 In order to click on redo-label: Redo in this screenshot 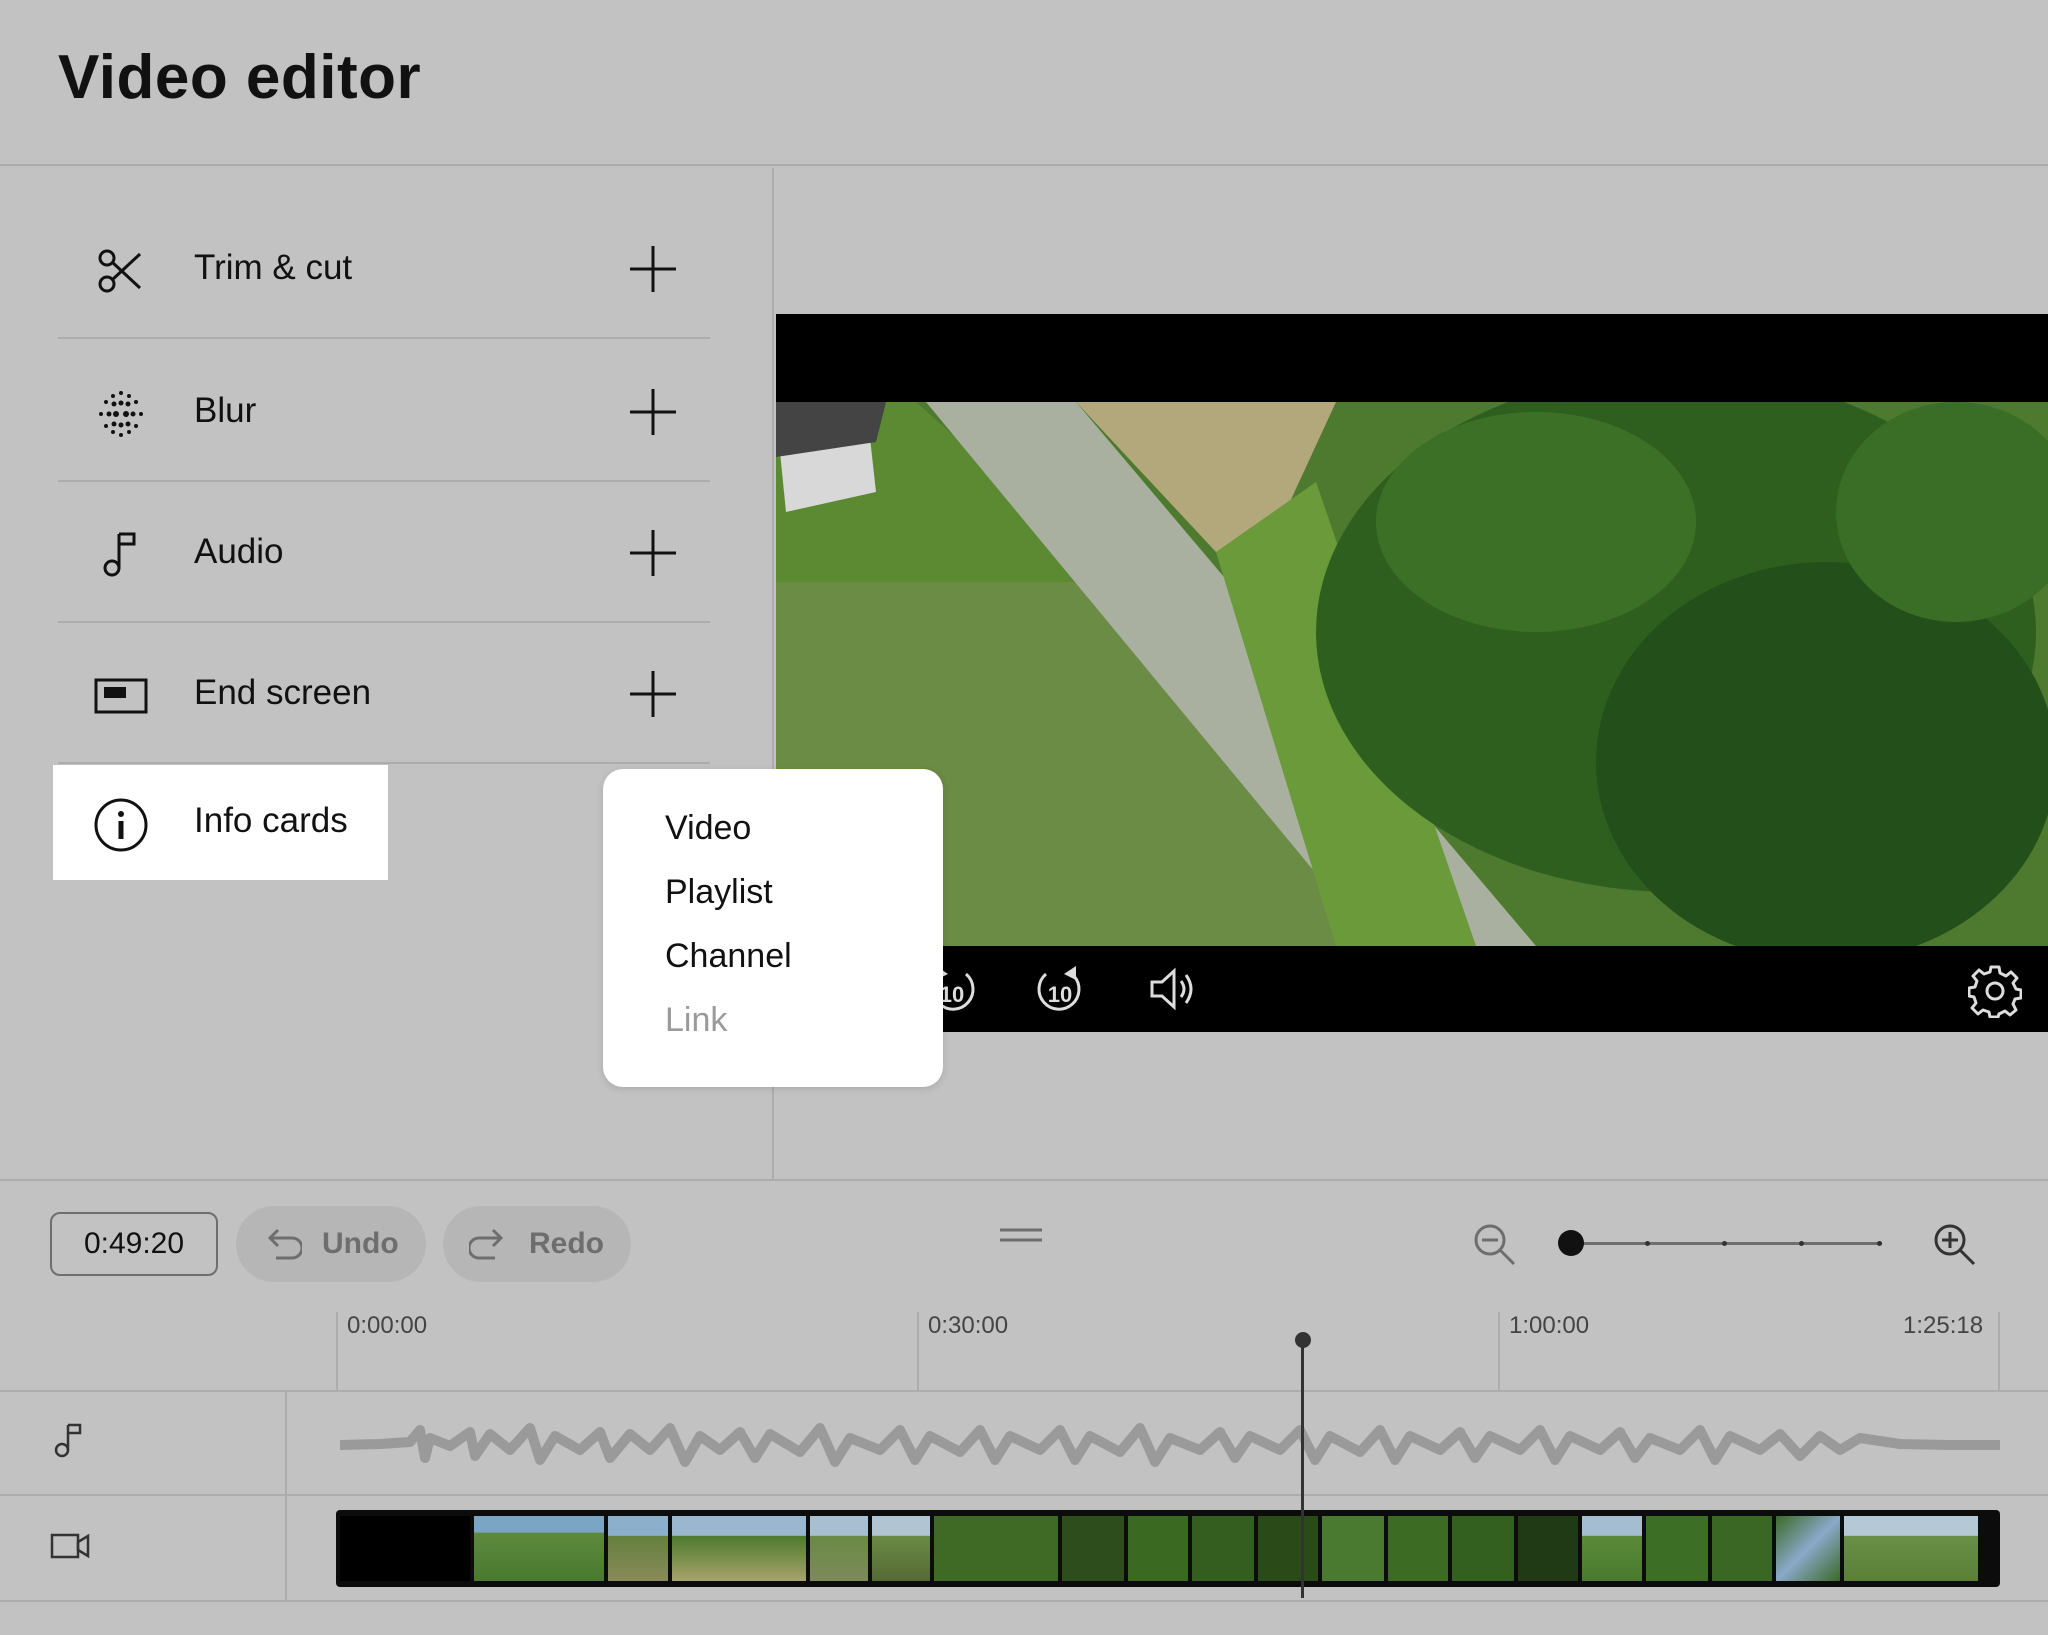, I will do `click(566, 1243)`.